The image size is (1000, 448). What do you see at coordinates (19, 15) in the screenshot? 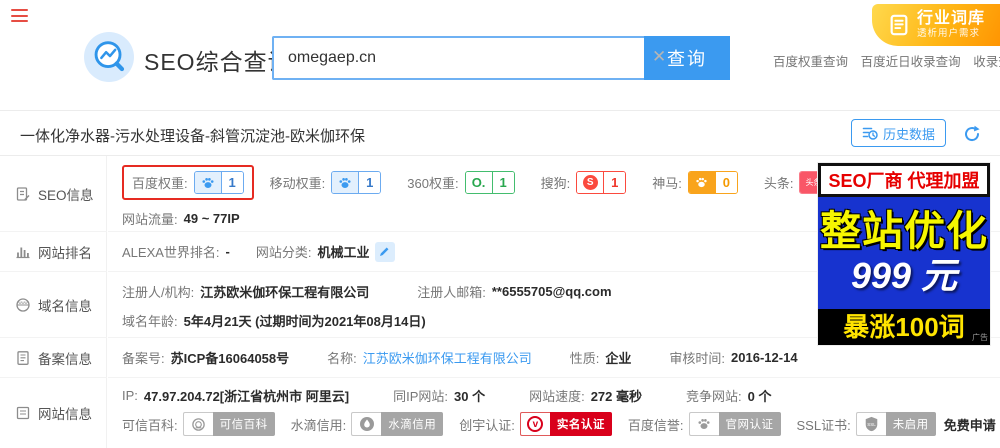
I see `menu-icon` at bounding box center [19, 15].